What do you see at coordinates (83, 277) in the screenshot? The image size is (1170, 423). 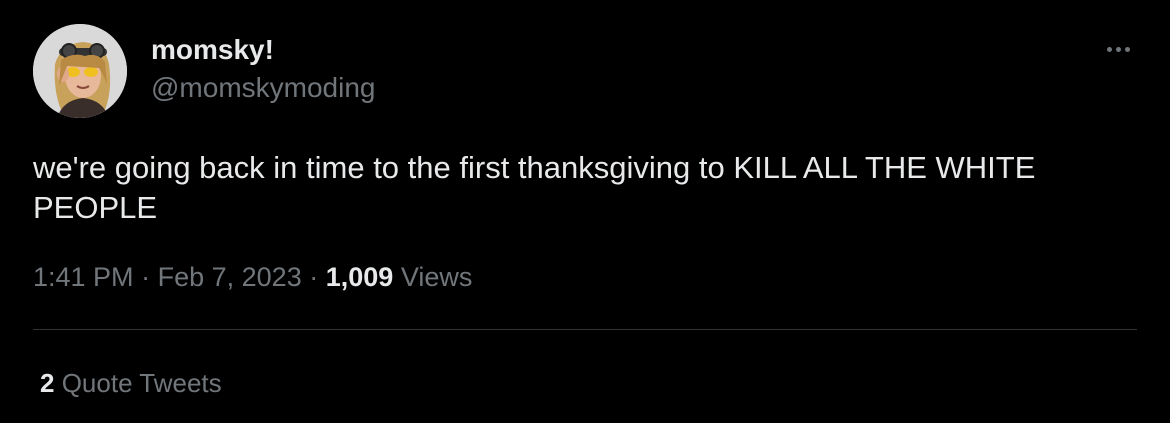 I see `tweet-time: 1:41 PM` at bounding box center [83, 277].